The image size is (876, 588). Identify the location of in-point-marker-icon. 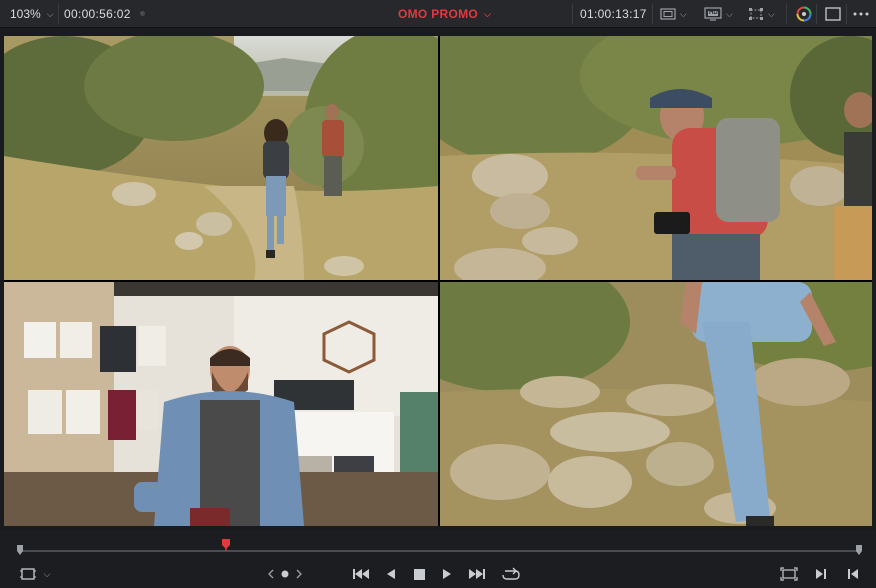
(20, 550).